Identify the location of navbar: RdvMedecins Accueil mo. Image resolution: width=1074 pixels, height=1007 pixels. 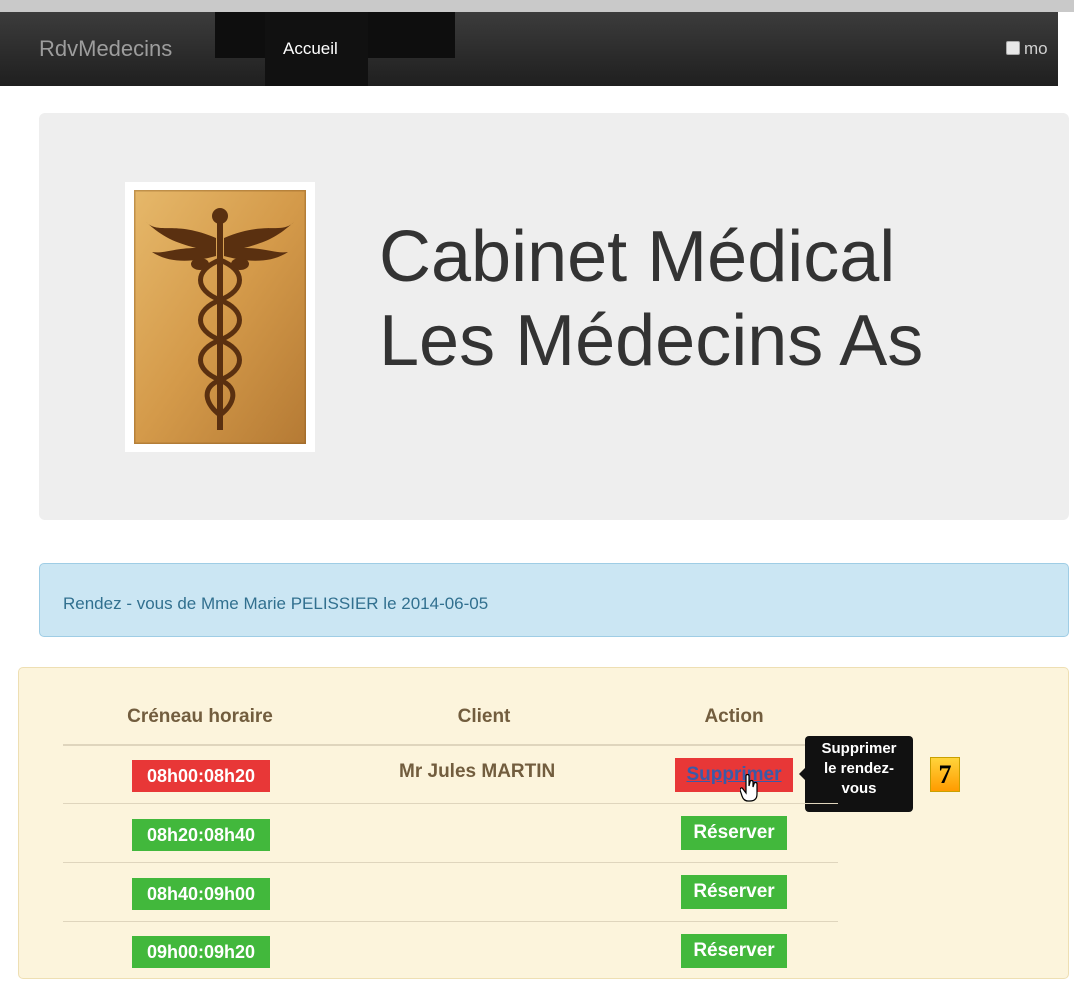
(529, 49).